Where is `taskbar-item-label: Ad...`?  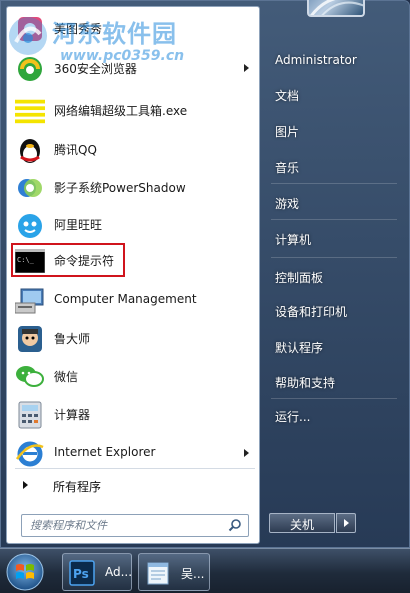 taskbar-item-label: Ad... is located at coordinates (119, 572).